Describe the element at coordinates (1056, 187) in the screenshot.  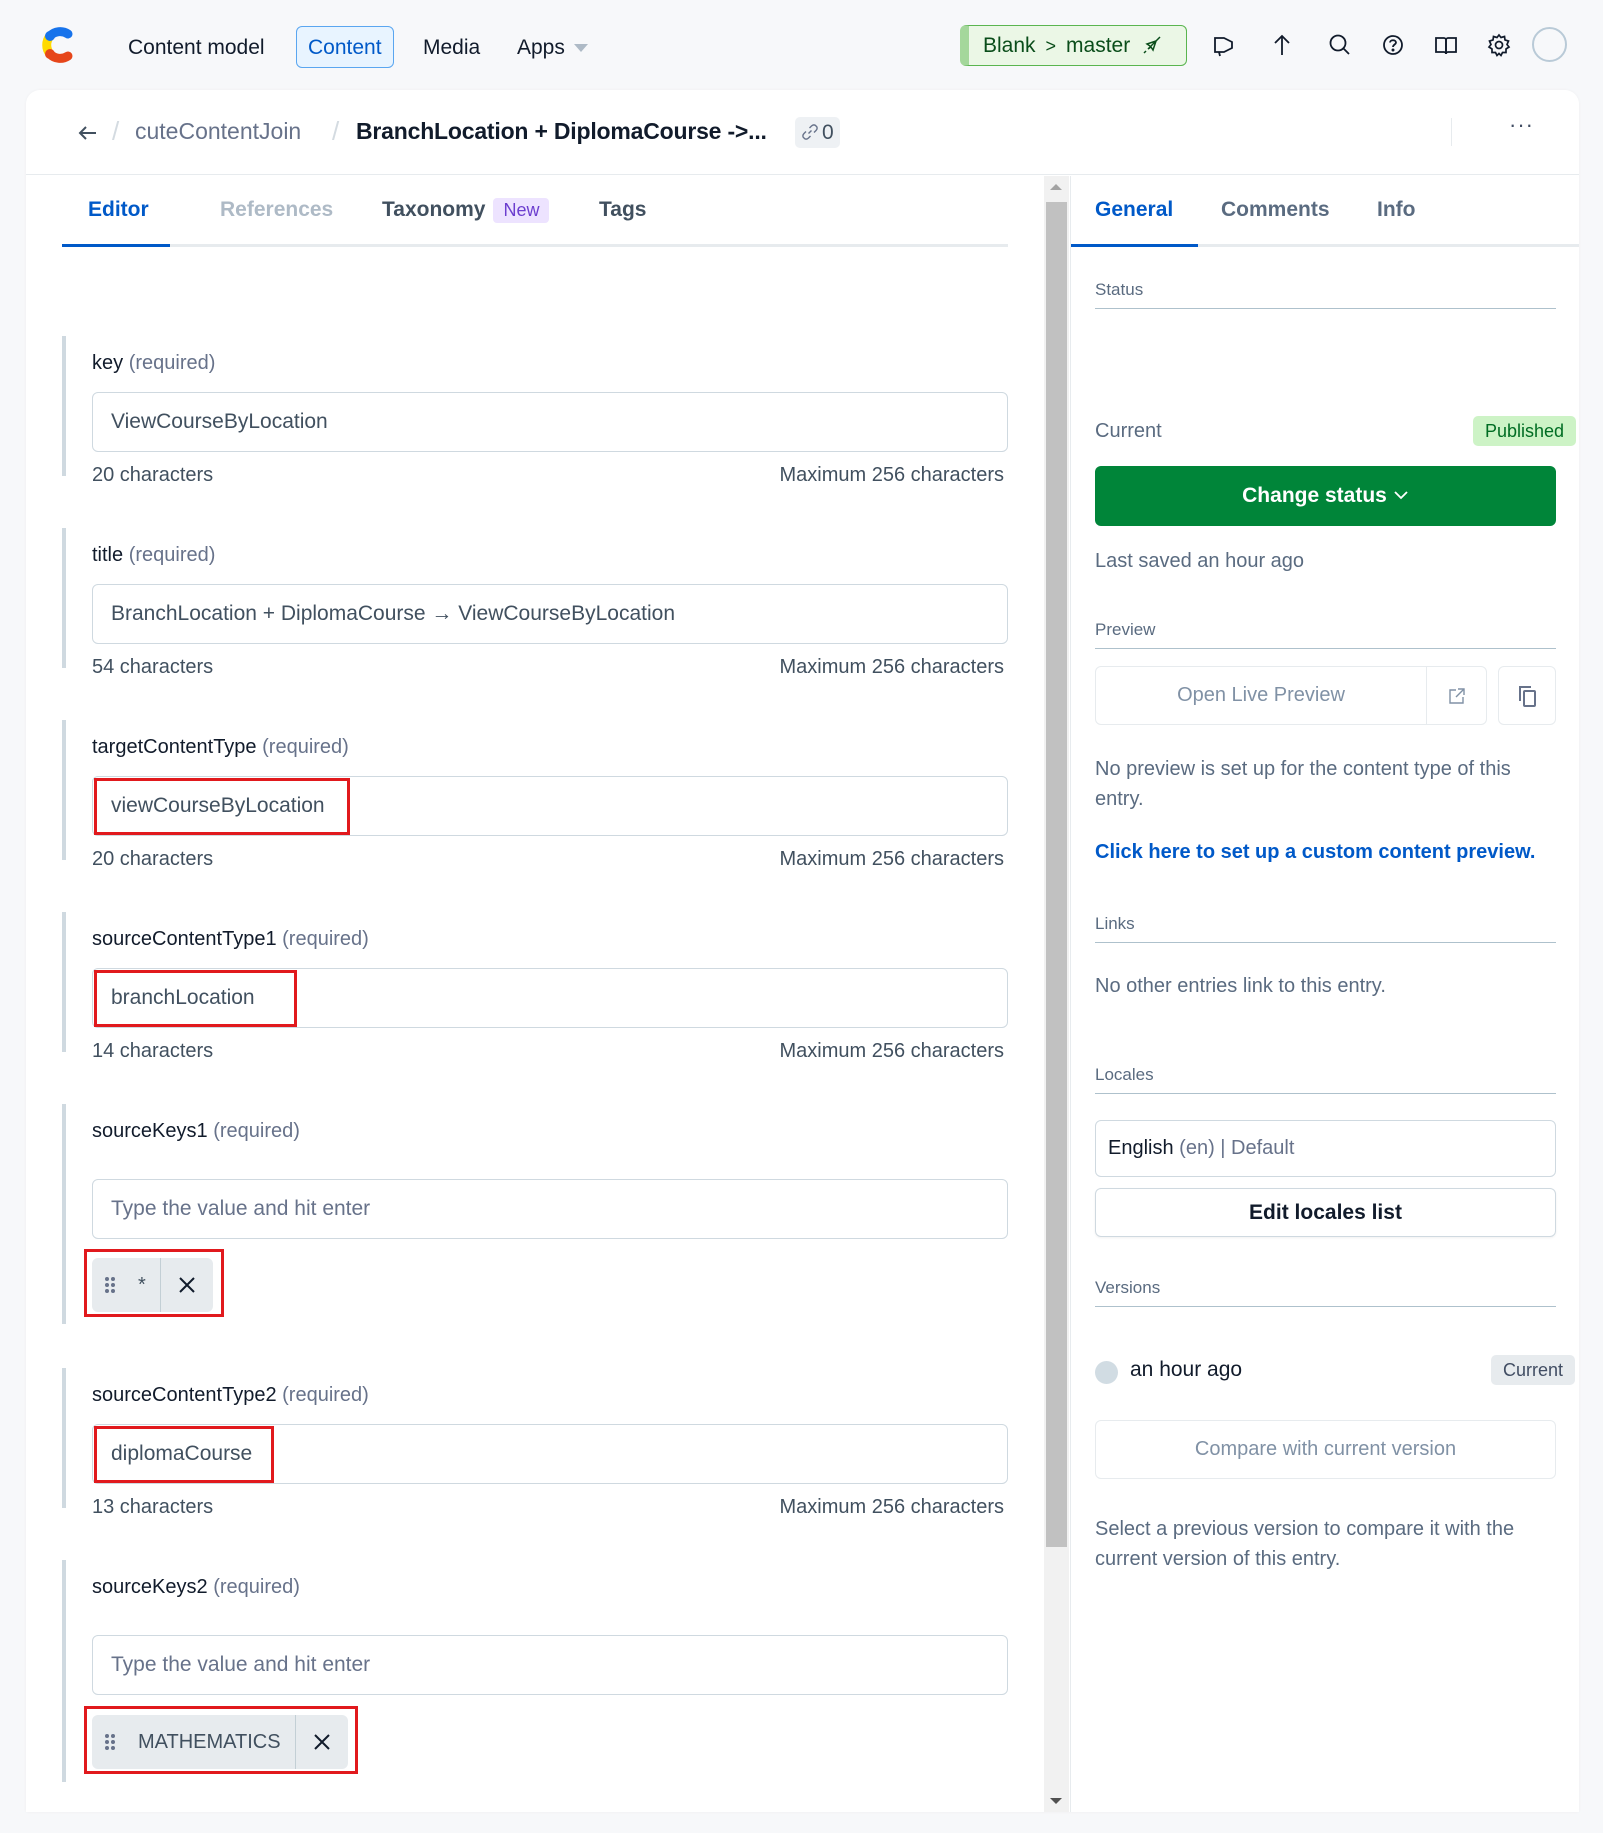
I see `scroll-up-arrow-icon` at that location.